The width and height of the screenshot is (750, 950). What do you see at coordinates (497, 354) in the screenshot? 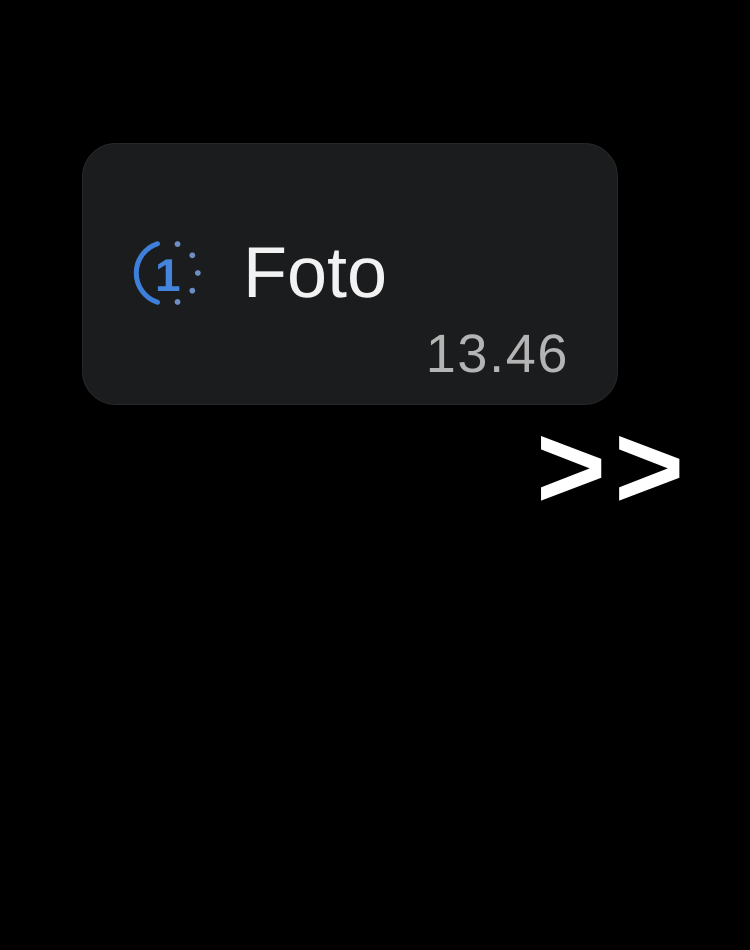
I see `time-label: 13.46` at bounding box center [497, 354].